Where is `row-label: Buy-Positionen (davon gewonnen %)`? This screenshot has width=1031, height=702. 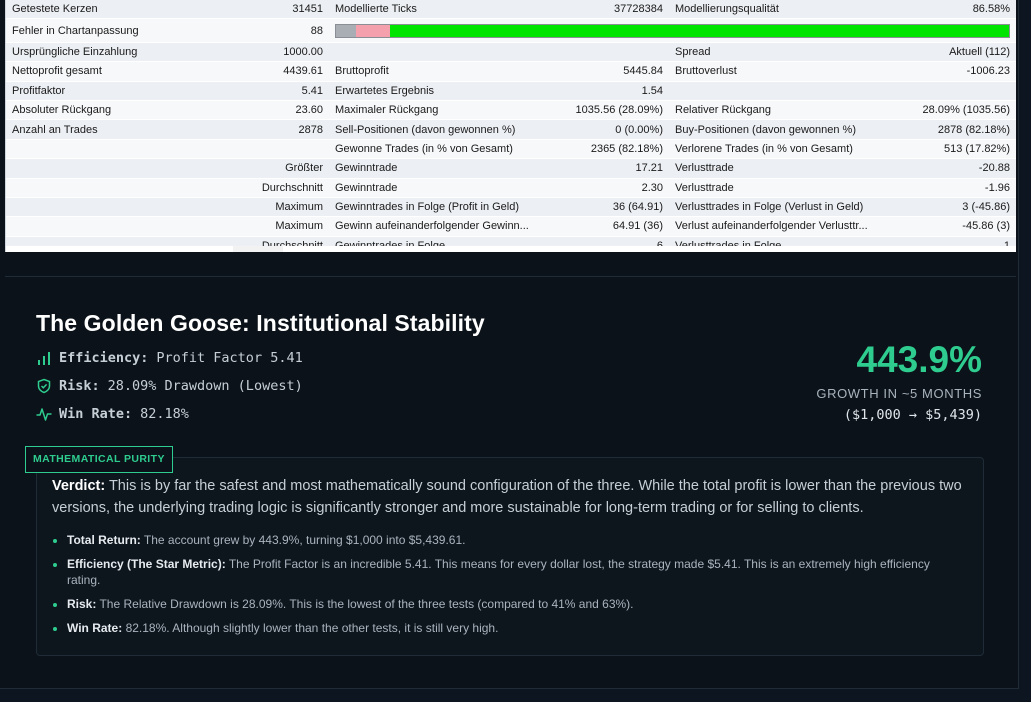 row-label: Buy-Positionen (davon gewonnen %) is located at coordinates (789, 129).